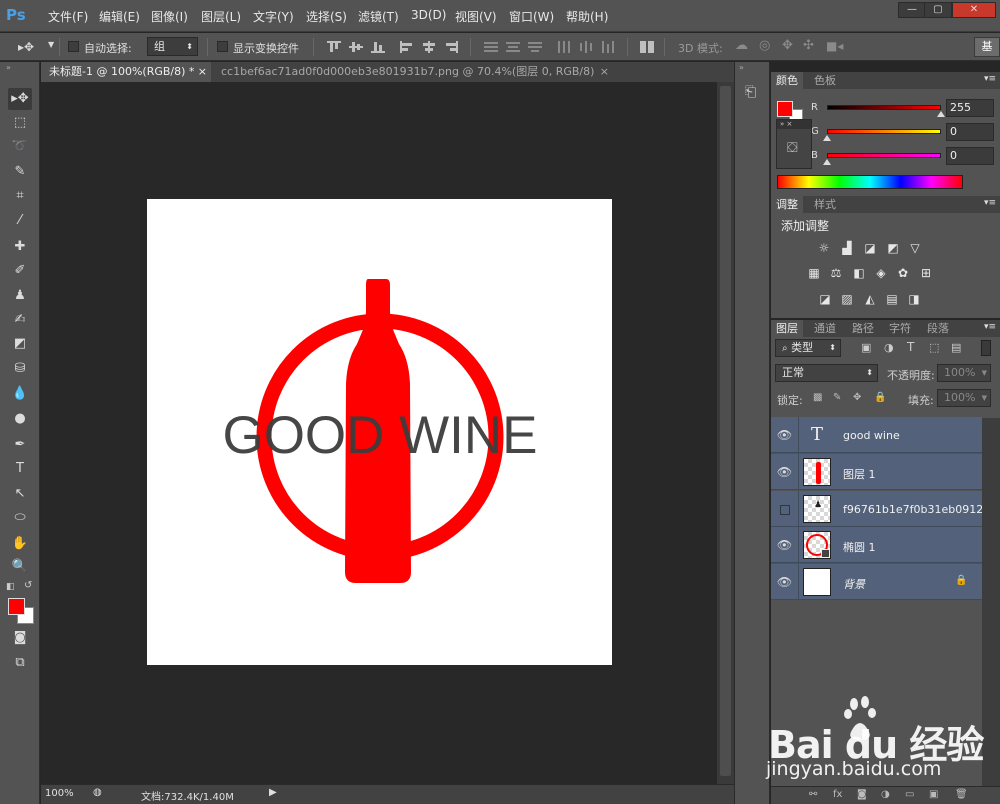  What do you see at coordinates (20, 172) in the screenshot?
I see `quick-select-tool-icon: ✎` at bounding box center [20, 172].